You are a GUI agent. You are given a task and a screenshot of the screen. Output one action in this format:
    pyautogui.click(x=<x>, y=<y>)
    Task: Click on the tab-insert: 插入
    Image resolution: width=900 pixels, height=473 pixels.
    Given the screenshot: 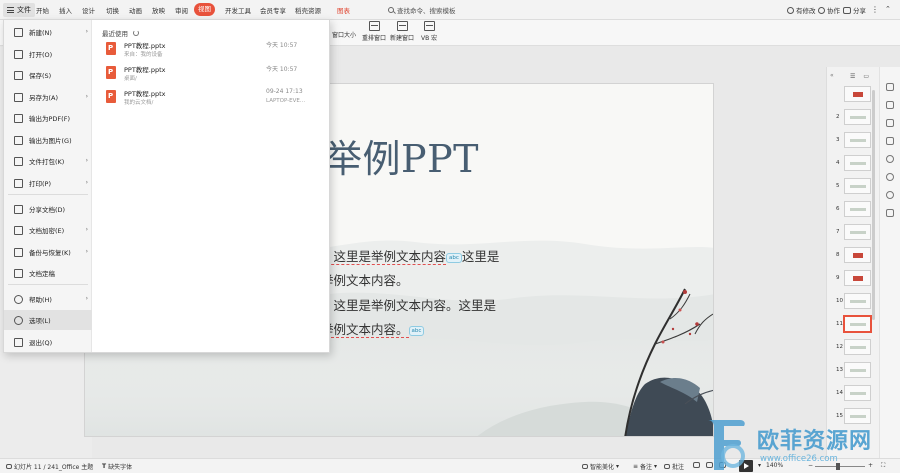 What is the action you would take?
    pyautogui.click(x=65, y=10)
    